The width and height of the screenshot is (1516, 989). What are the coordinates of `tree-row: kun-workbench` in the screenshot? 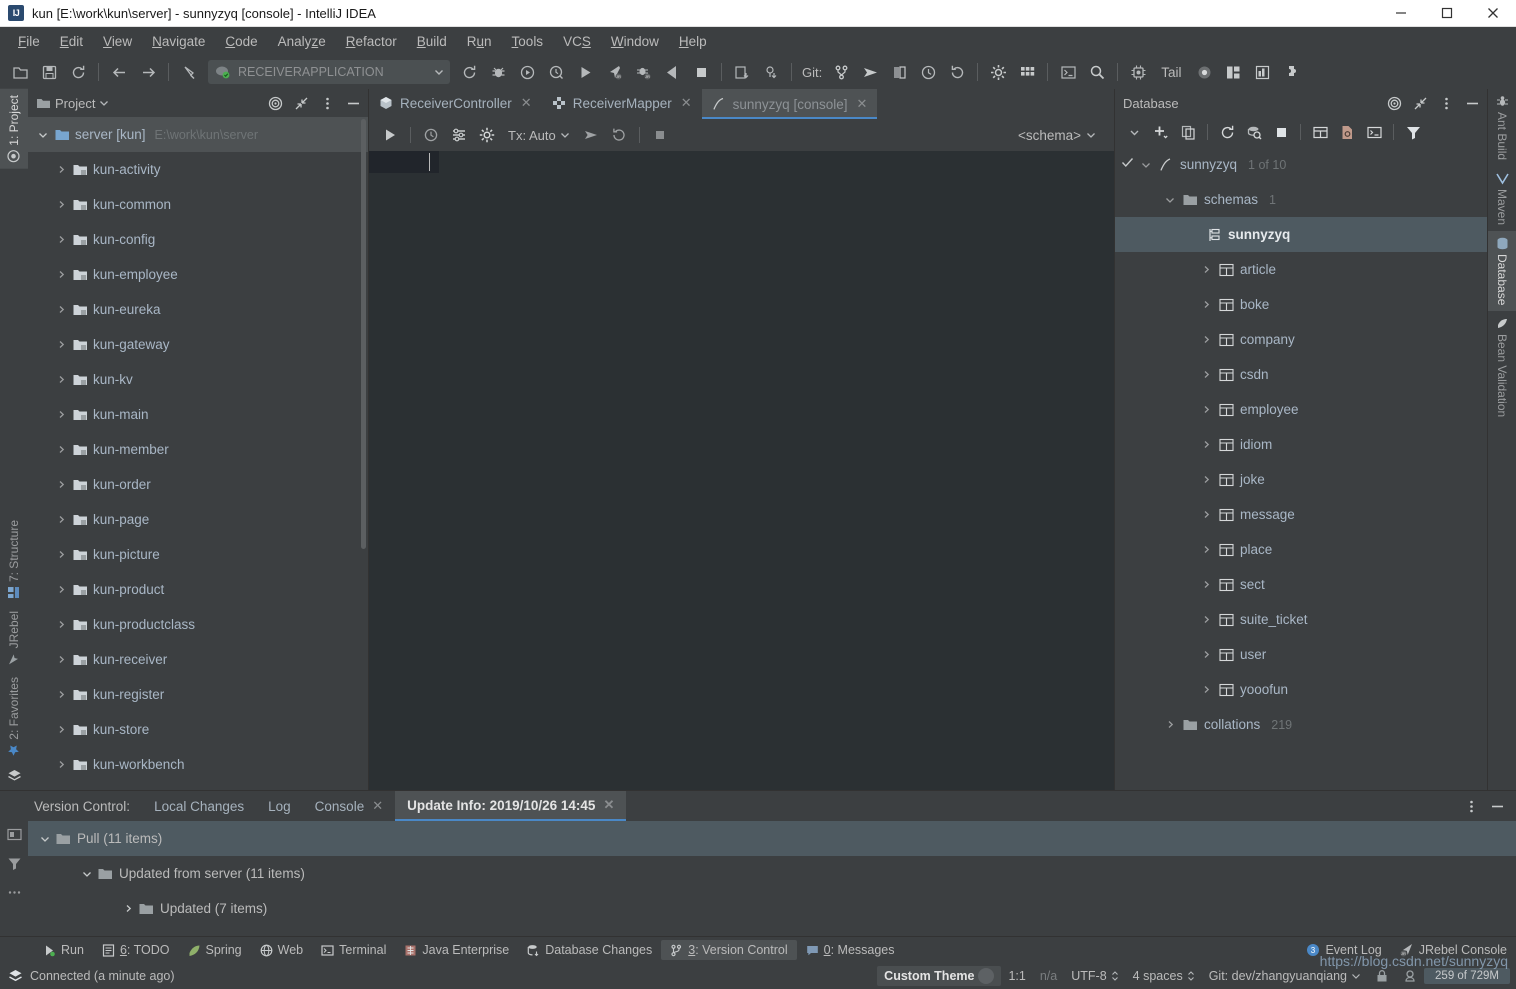 It's located at (198, 764).